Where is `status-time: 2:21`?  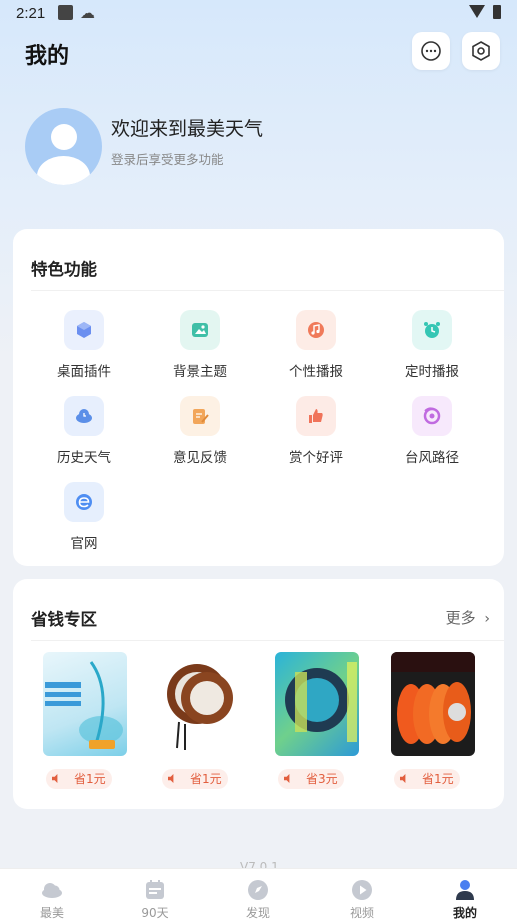 status-time: 2:21 is located at coordinates (31, 13).